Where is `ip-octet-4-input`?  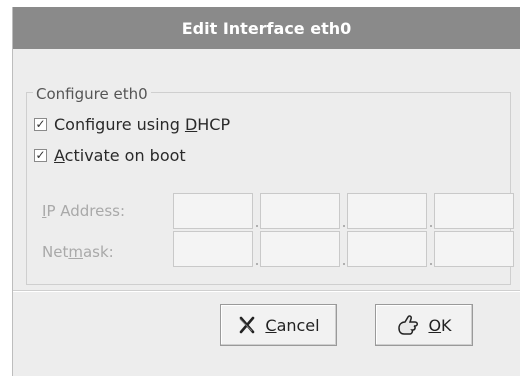
ip-octet-4-input is located at coordinates (474, 211).